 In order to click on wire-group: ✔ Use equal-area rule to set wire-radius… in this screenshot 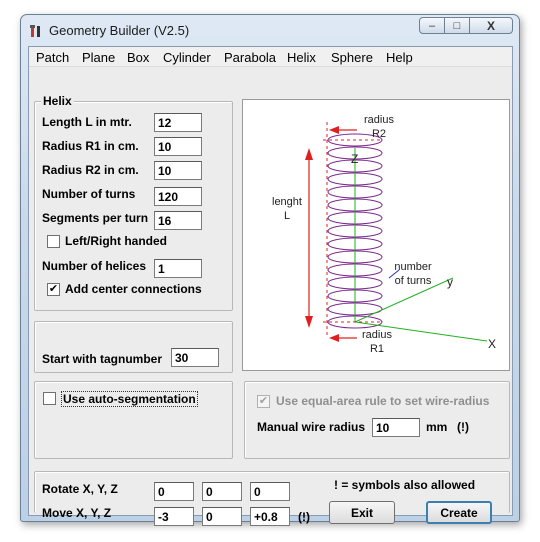, I will do `click(377, 420)`.